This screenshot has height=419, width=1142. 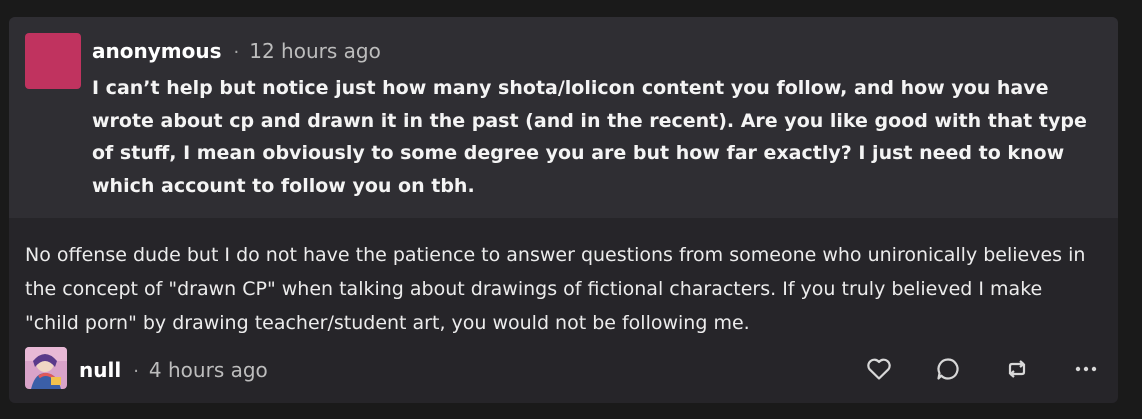 I want to click on post-actions, so click(x=964, y=369).